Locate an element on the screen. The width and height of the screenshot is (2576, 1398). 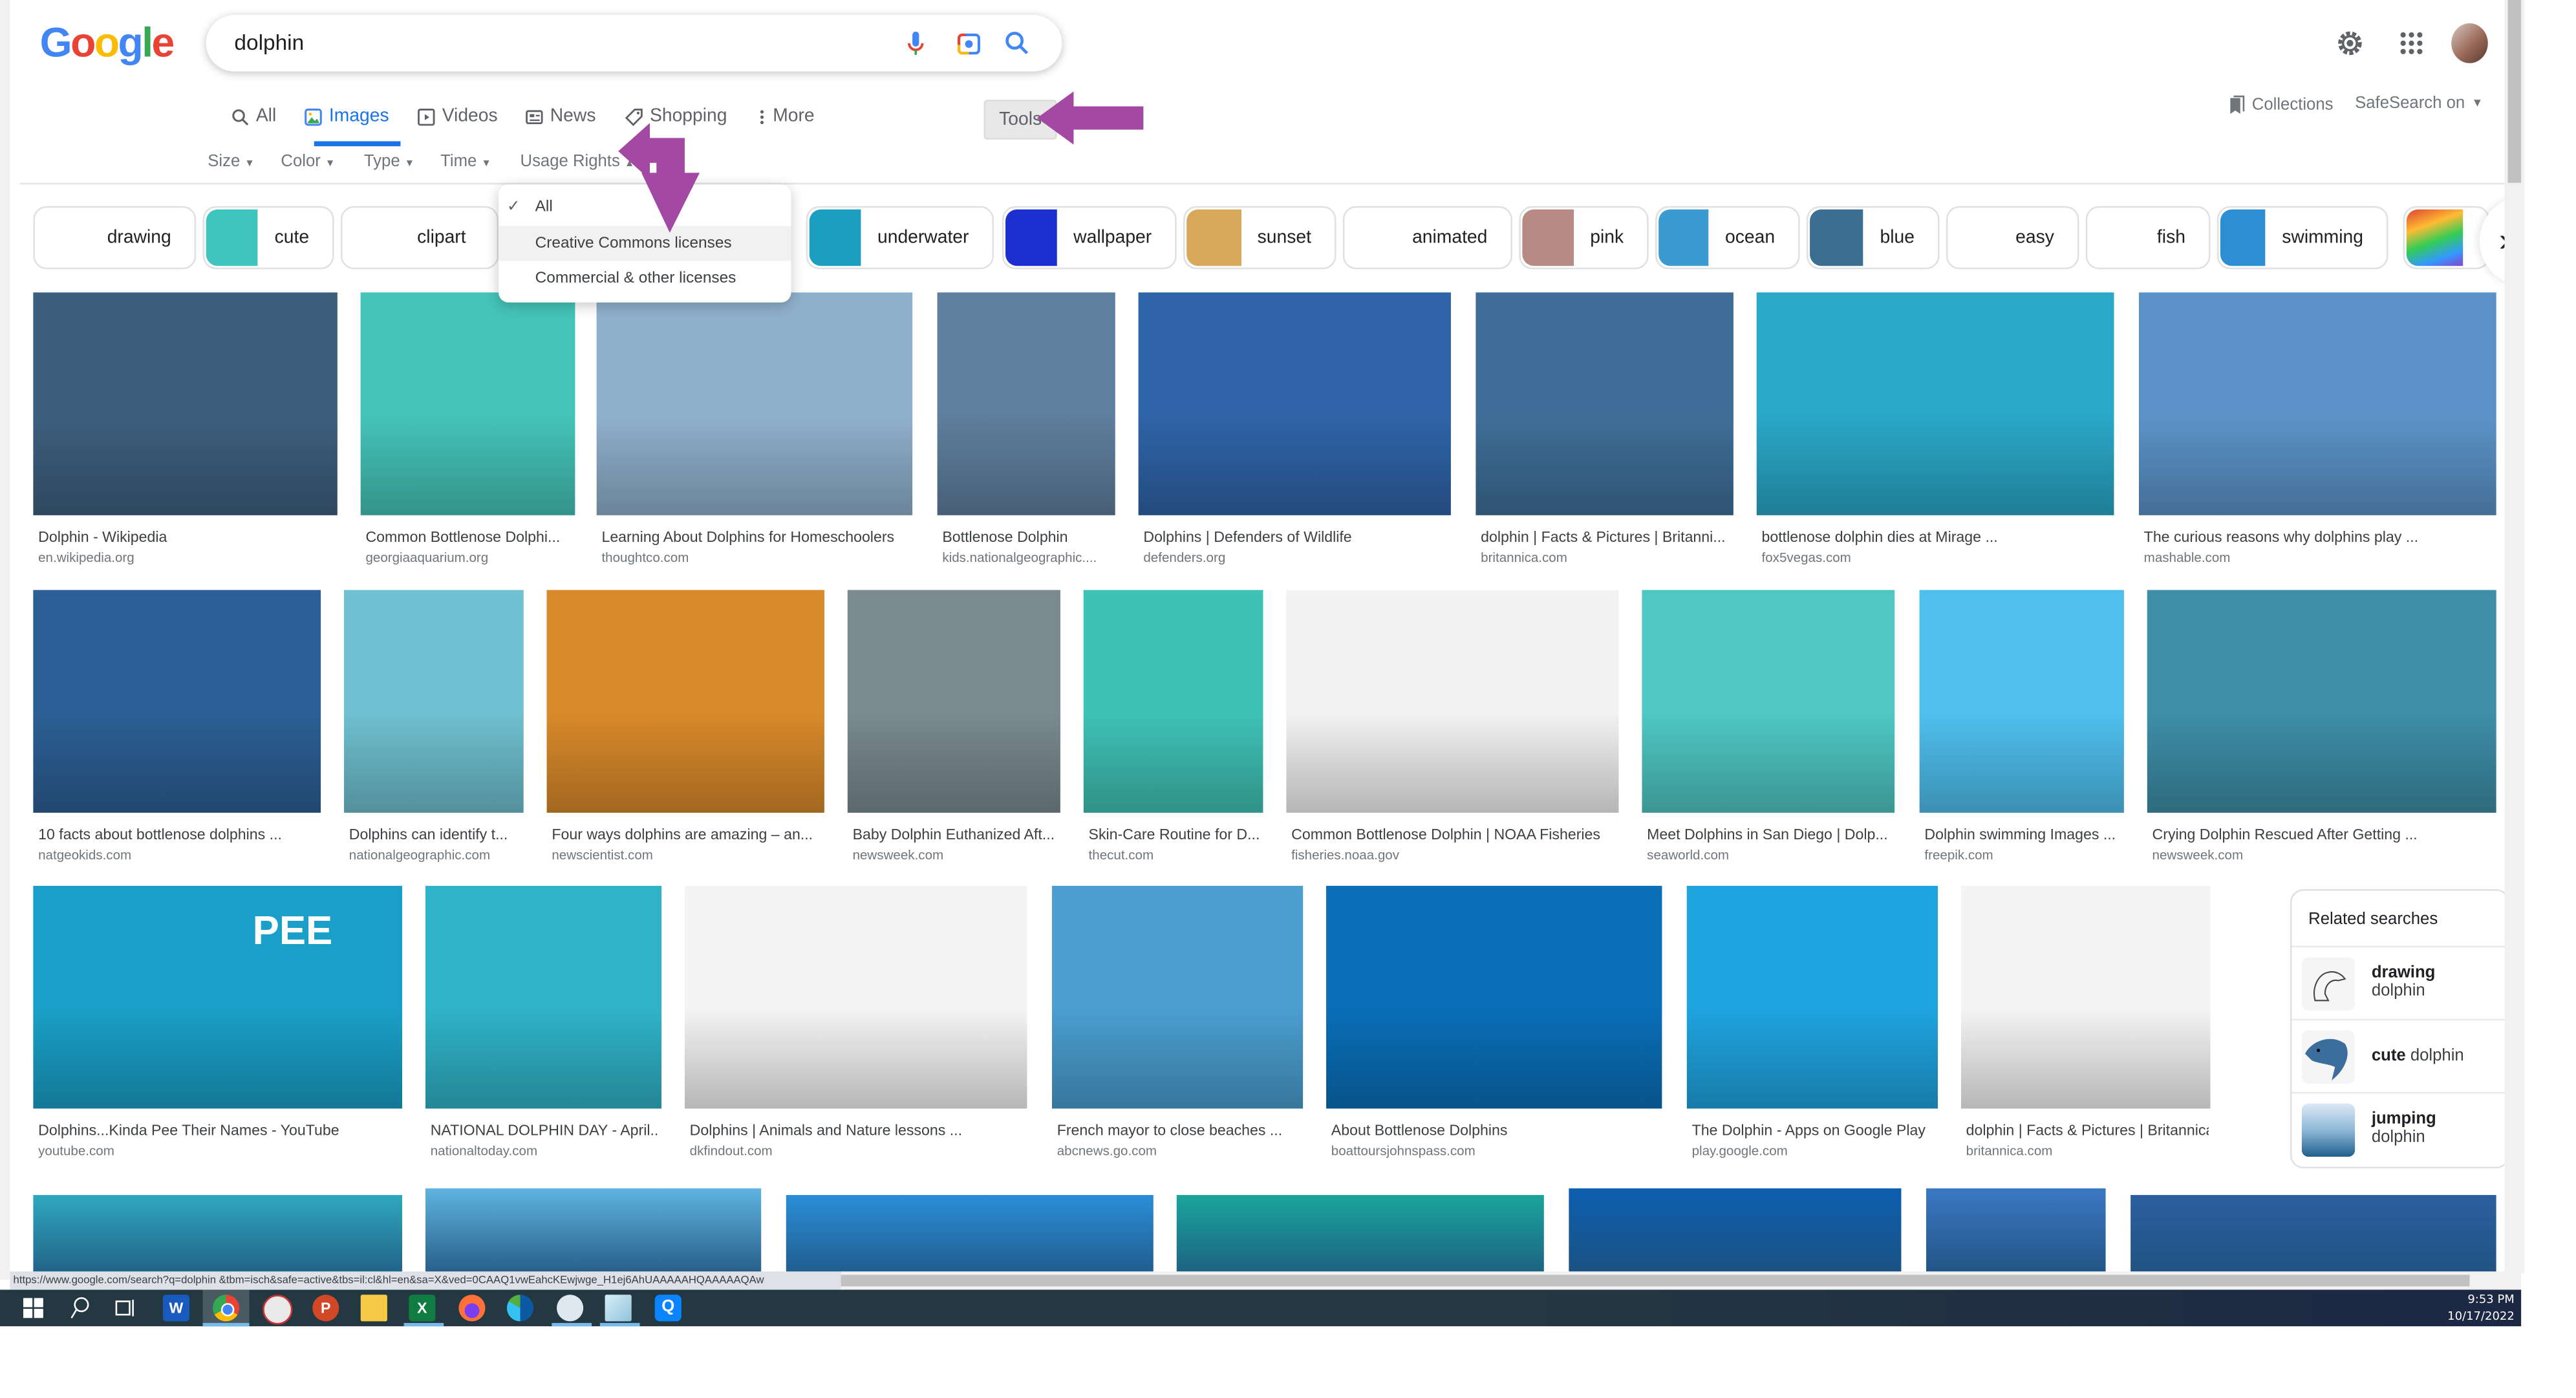
related-search-item: drawing dolphin is located at coordinates (2400, 983).